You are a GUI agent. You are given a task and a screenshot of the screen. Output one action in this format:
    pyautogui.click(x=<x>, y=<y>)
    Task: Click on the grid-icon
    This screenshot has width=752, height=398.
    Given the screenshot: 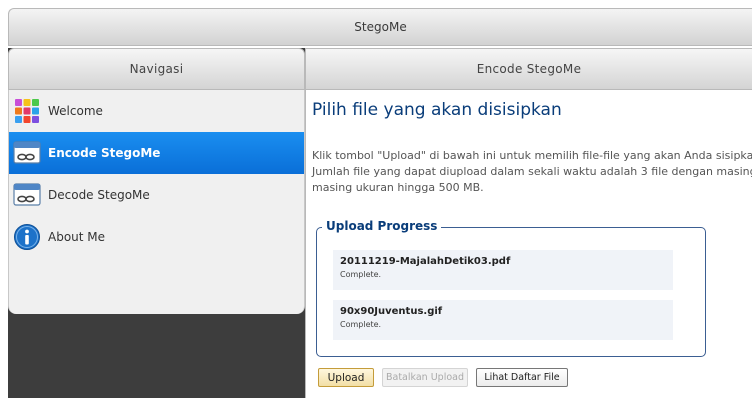 What is the action you would take?
    pyautogui.click(x=27, y=111)
    